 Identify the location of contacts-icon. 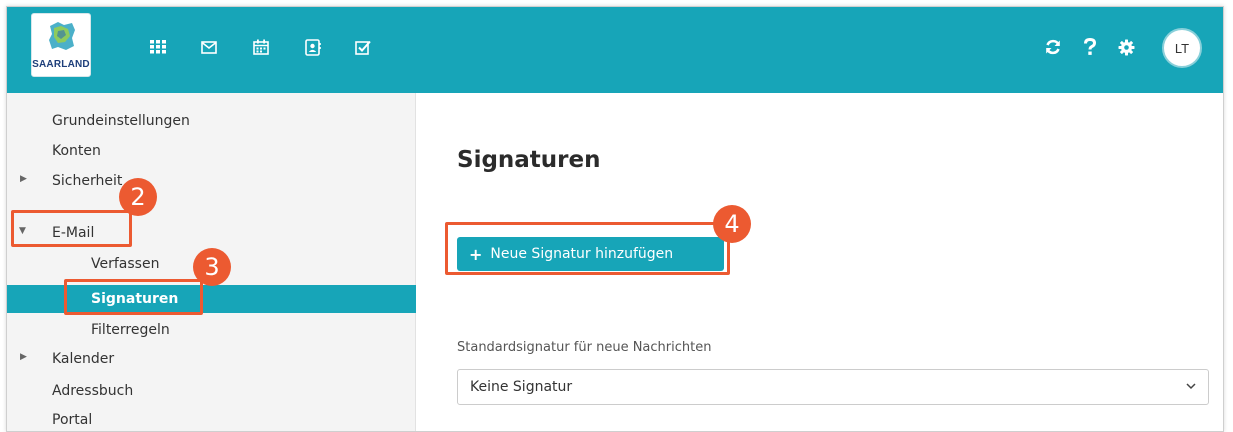
(313, 47).